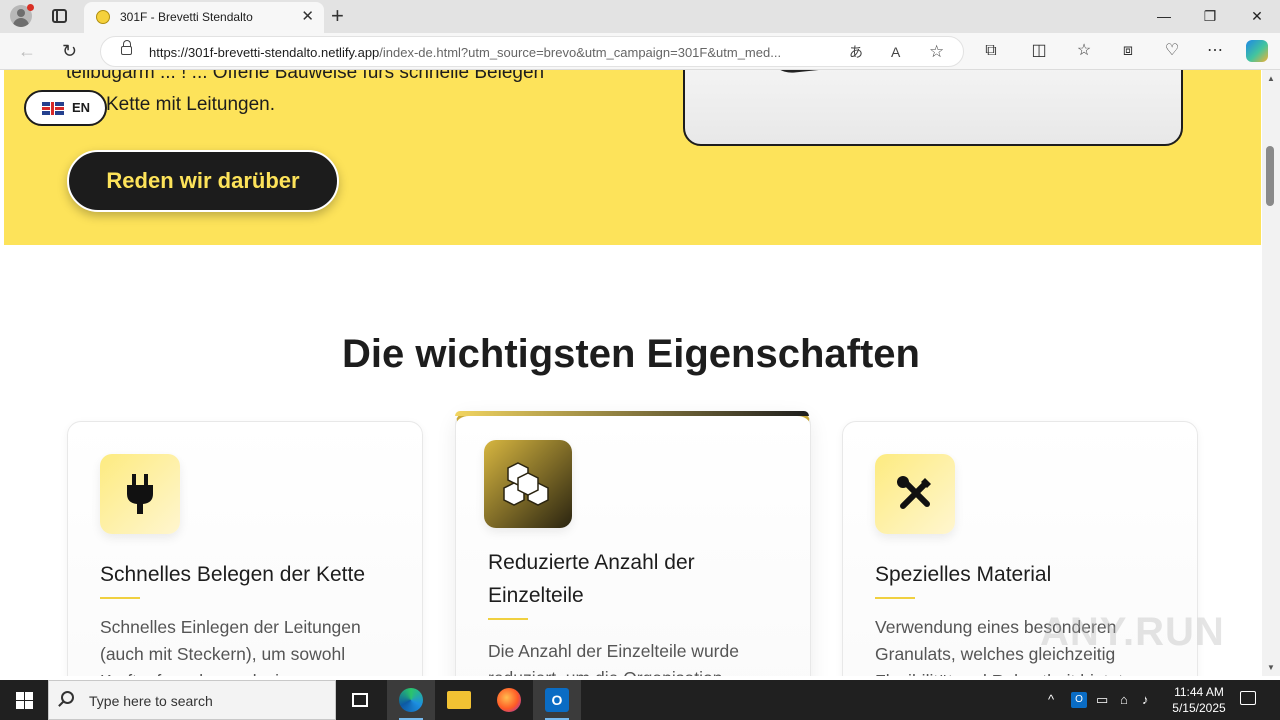  What do you see at coordinates (856, 52) in the screenshot?
I see `translate-icon: あ` at bounding box center [856, 52].